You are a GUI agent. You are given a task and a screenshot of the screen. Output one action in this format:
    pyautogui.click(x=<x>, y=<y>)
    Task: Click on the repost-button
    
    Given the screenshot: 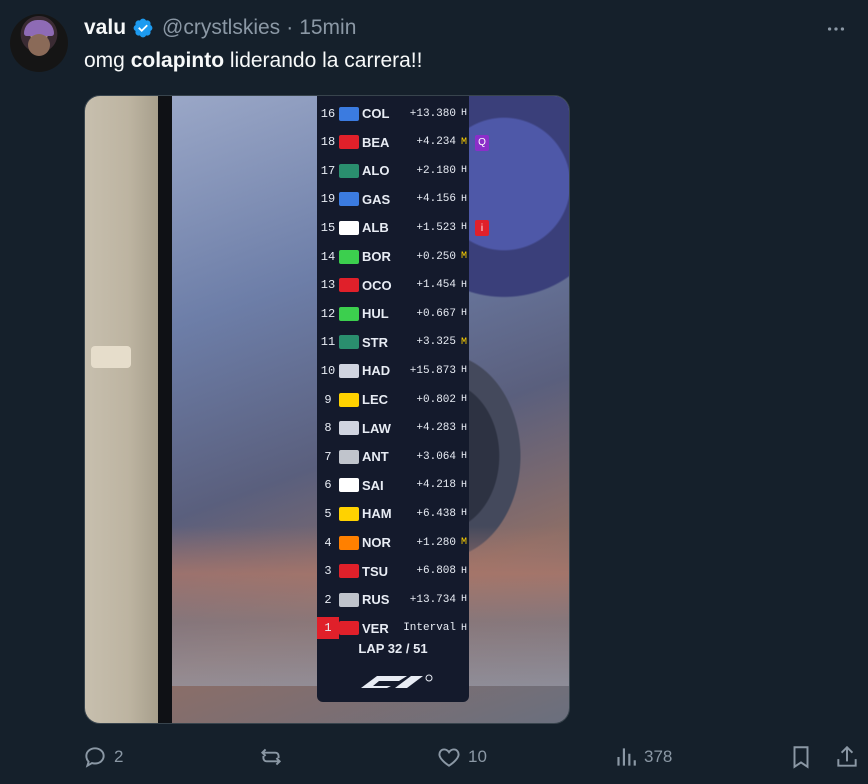 What is the action you would take?
    pyautogui.click(x=274, y=757)
    